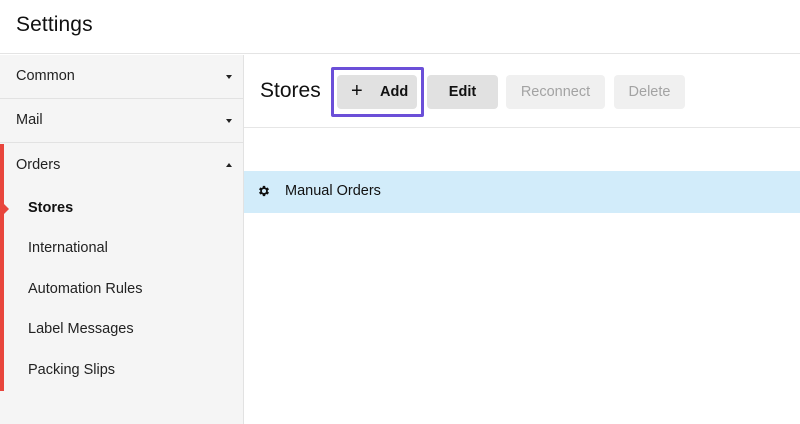 The height and width of the screenshot is (424, 800). Describe the element at coordinates (121, 249) in the screenshot. I see `sidebar-item-international: International` at that location.